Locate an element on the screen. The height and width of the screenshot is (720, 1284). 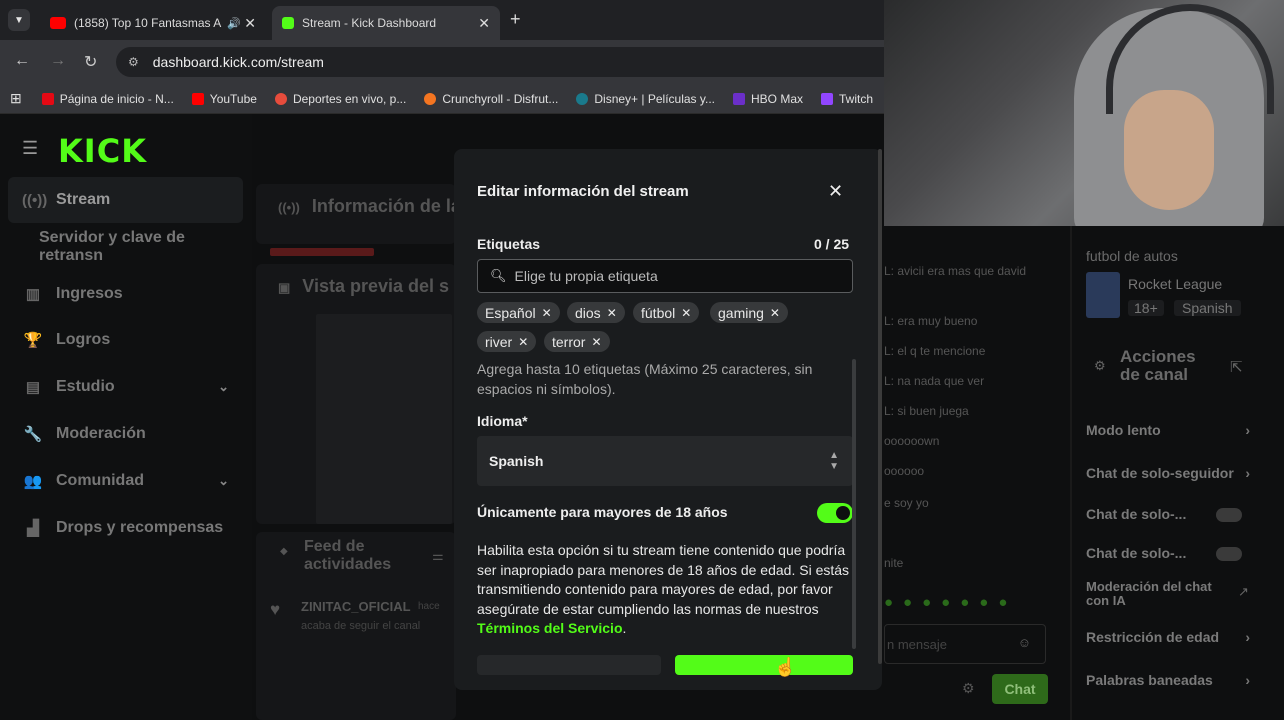
bookmark-label: YouTube is located at coordinates (233, 98).